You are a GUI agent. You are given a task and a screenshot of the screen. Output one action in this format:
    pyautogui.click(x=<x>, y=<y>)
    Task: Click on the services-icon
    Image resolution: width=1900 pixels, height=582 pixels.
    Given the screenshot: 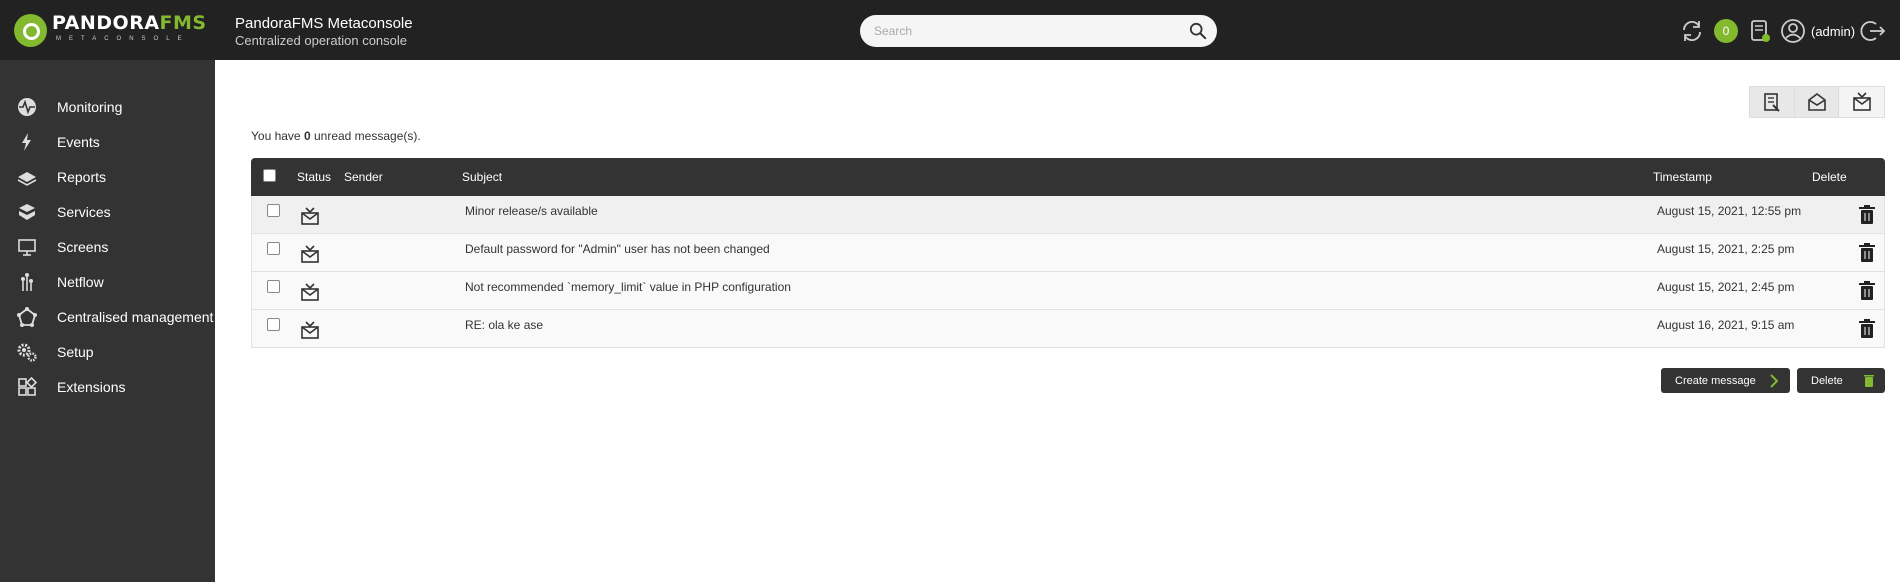 What is the action you would take?
    pyautogui.click(x=27, y=212)
    